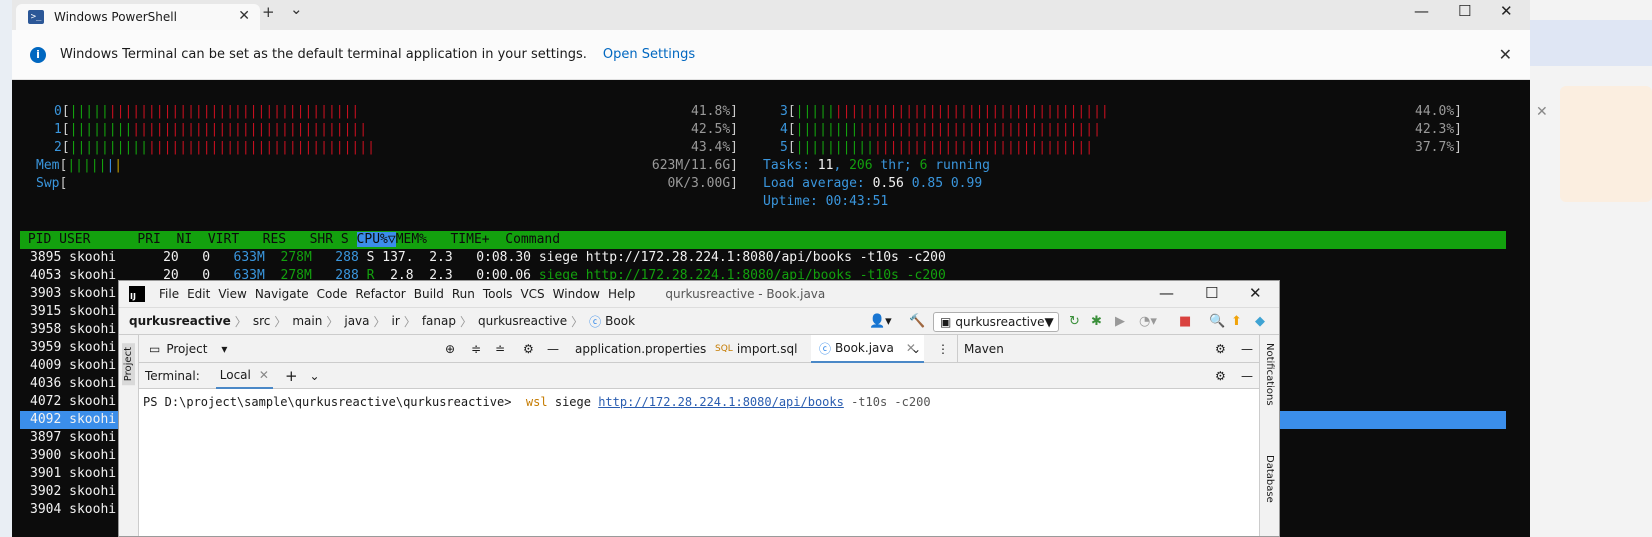 The height and width of the screenshot is (537, 1652). I want to click on breadcrumb-item: fanap, so click(439, 321).